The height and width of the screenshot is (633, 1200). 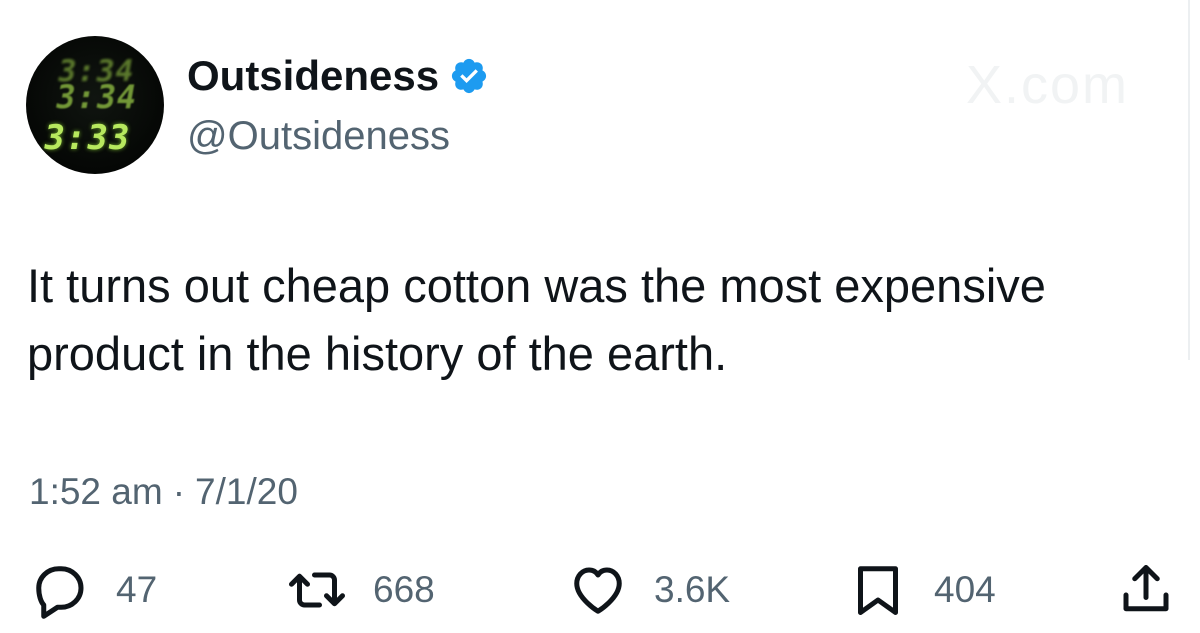 I want to click on retweet-icon, so click(x=317, y=590).